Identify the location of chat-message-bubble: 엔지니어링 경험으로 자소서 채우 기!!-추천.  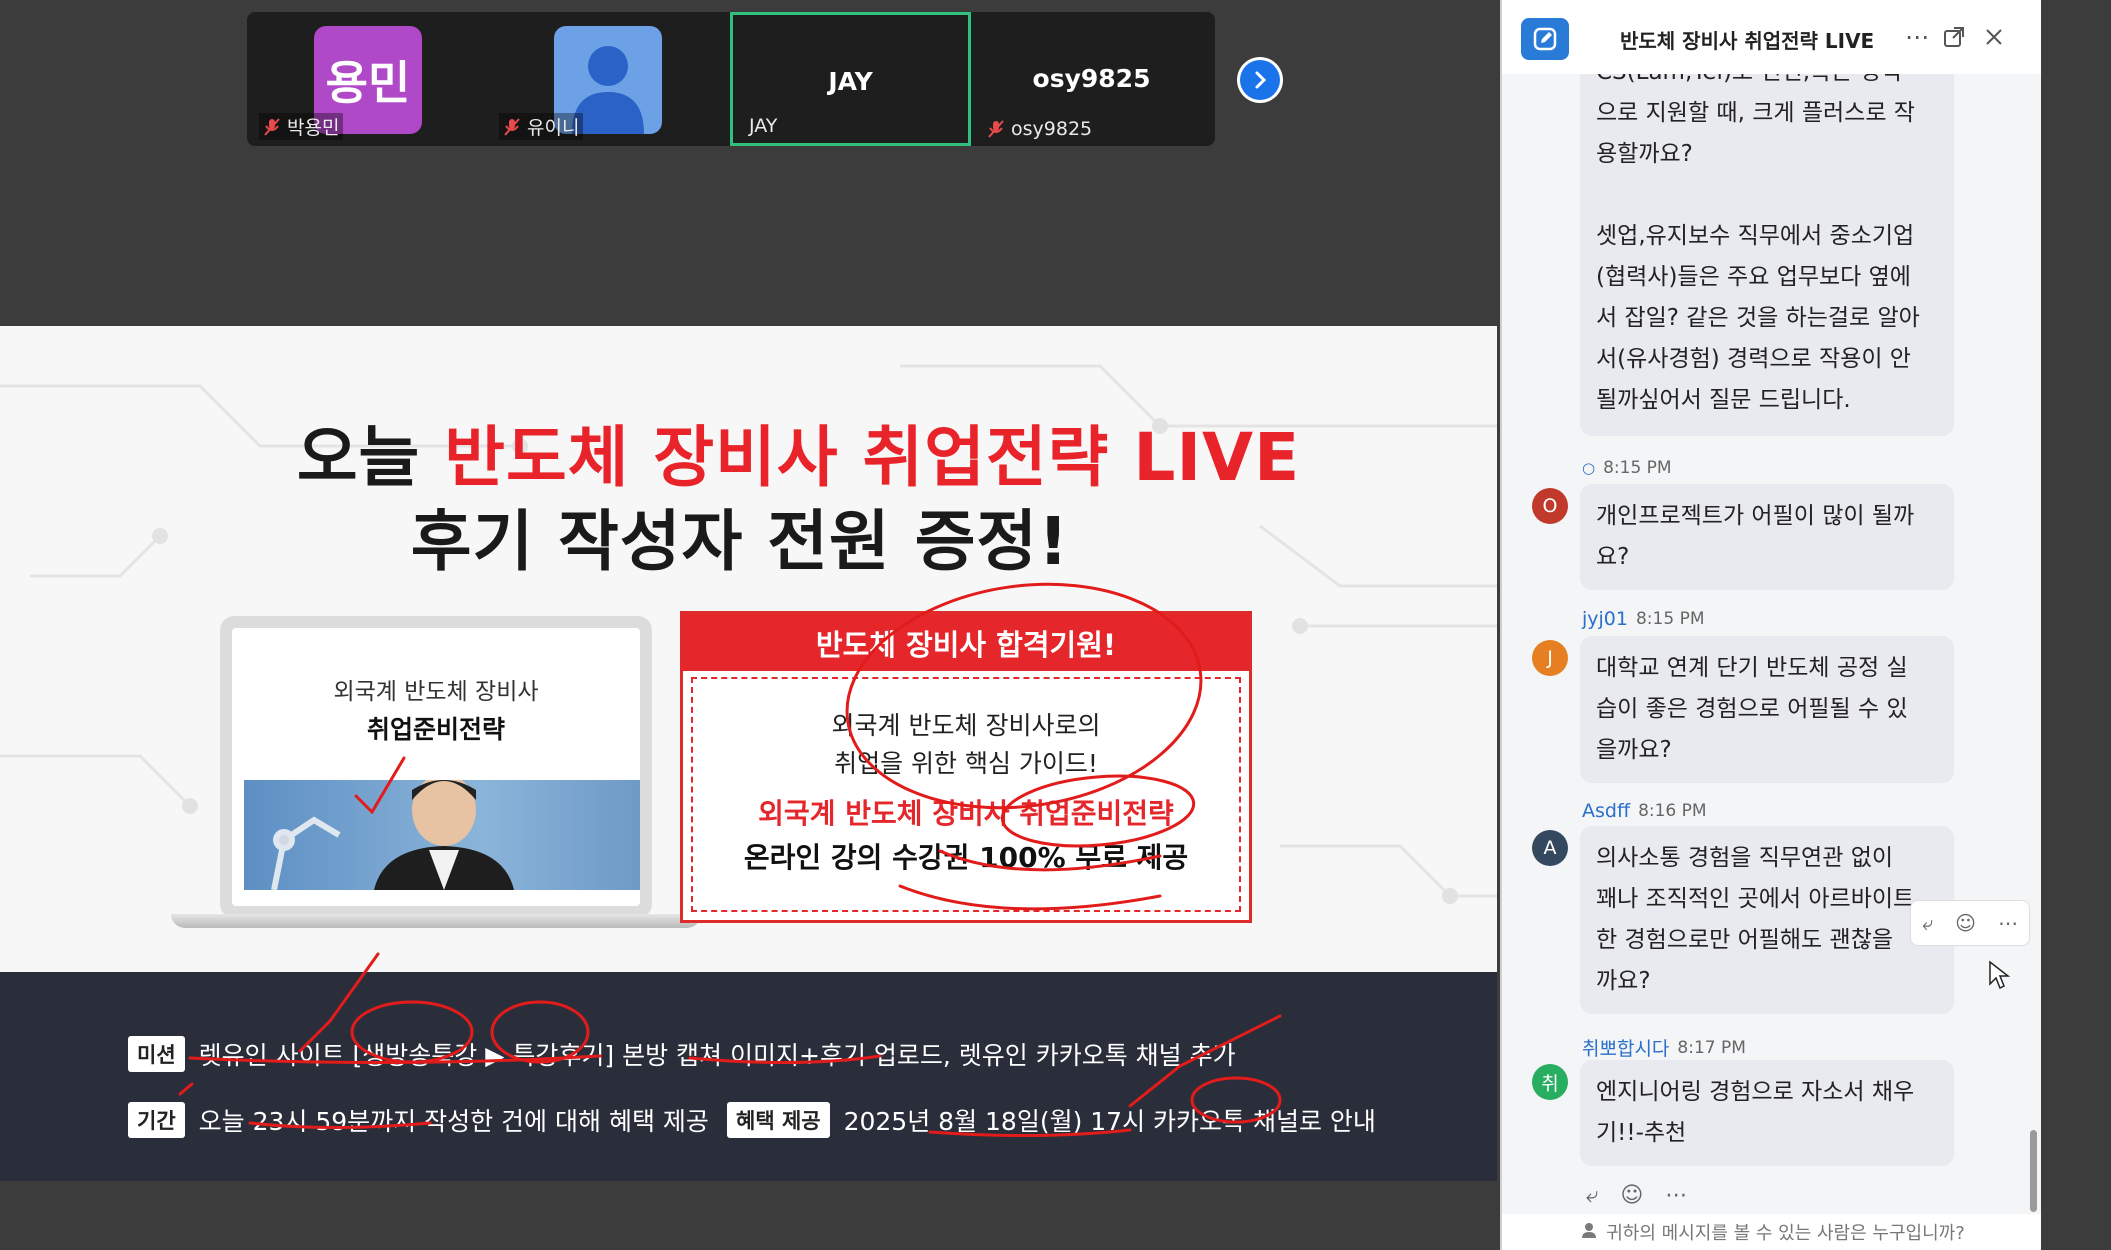
(1767, 1113).